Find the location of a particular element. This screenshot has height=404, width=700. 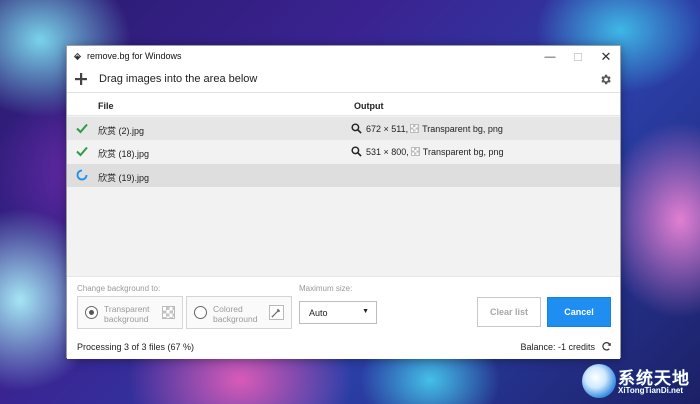

drag-instruction: Drag images into the area below is located at coordinates (178, 79).